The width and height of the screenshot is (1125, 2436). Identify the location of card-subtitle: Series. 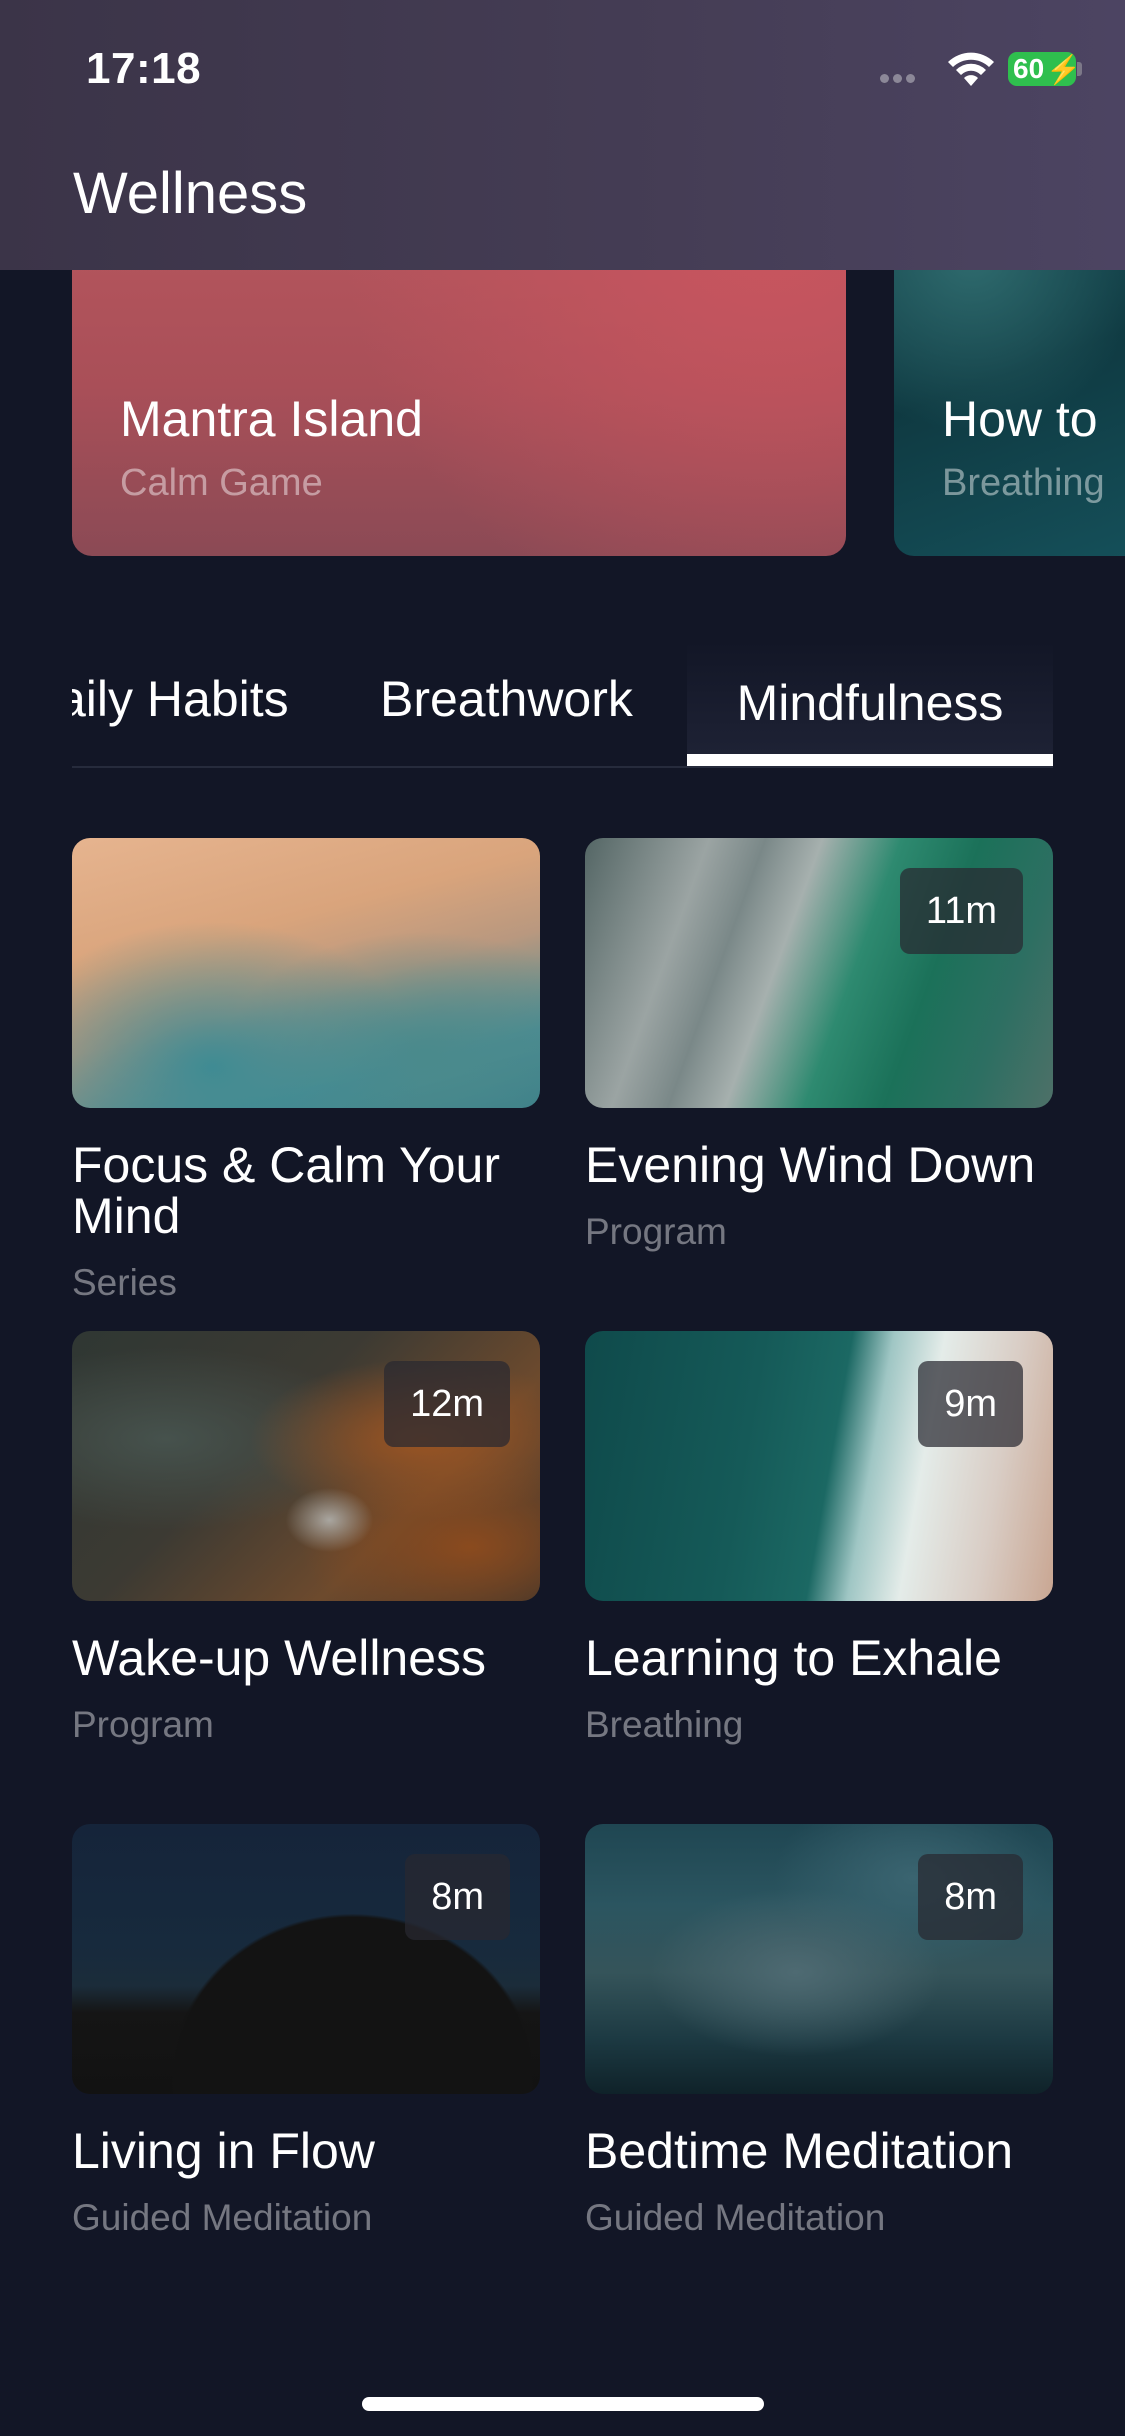
(124, 1282).